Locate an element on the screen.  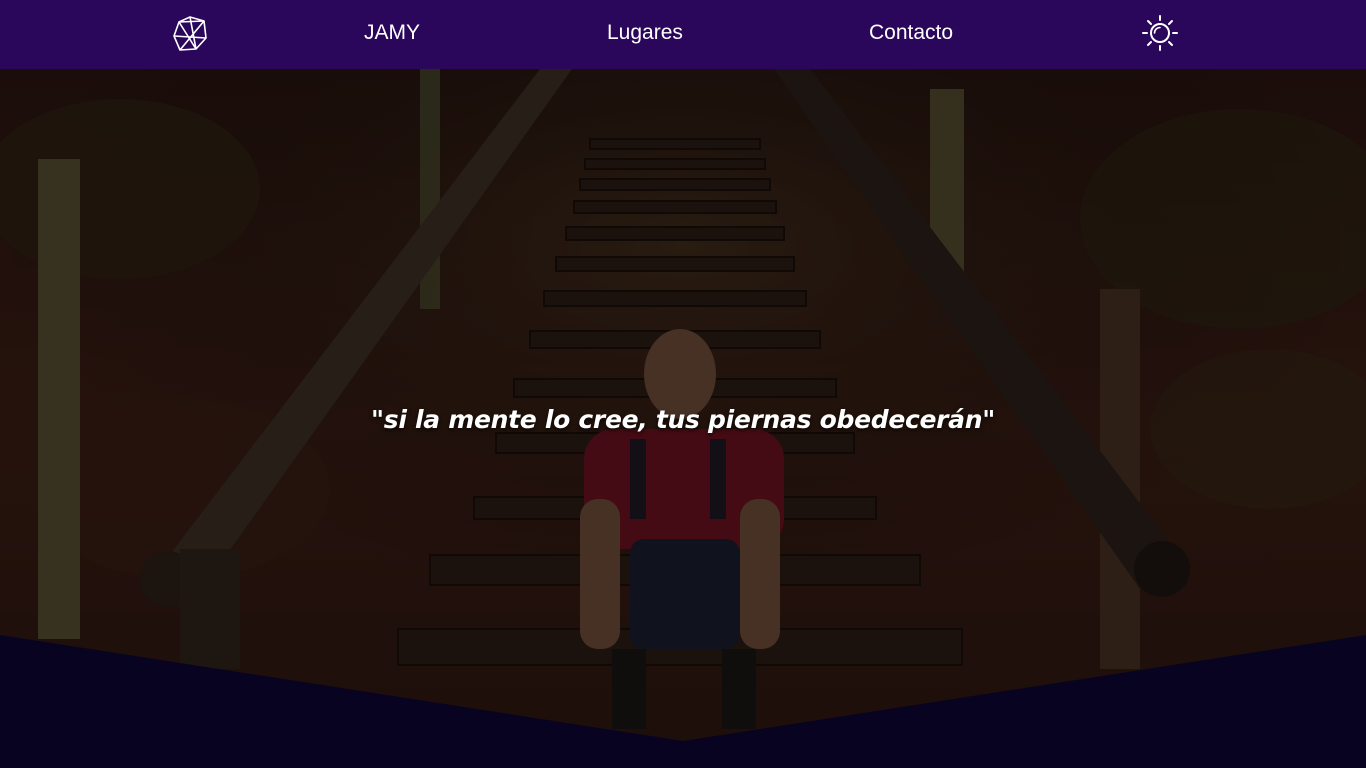
nav-link-contacto: Contacto is located at coordinates (911, 33).